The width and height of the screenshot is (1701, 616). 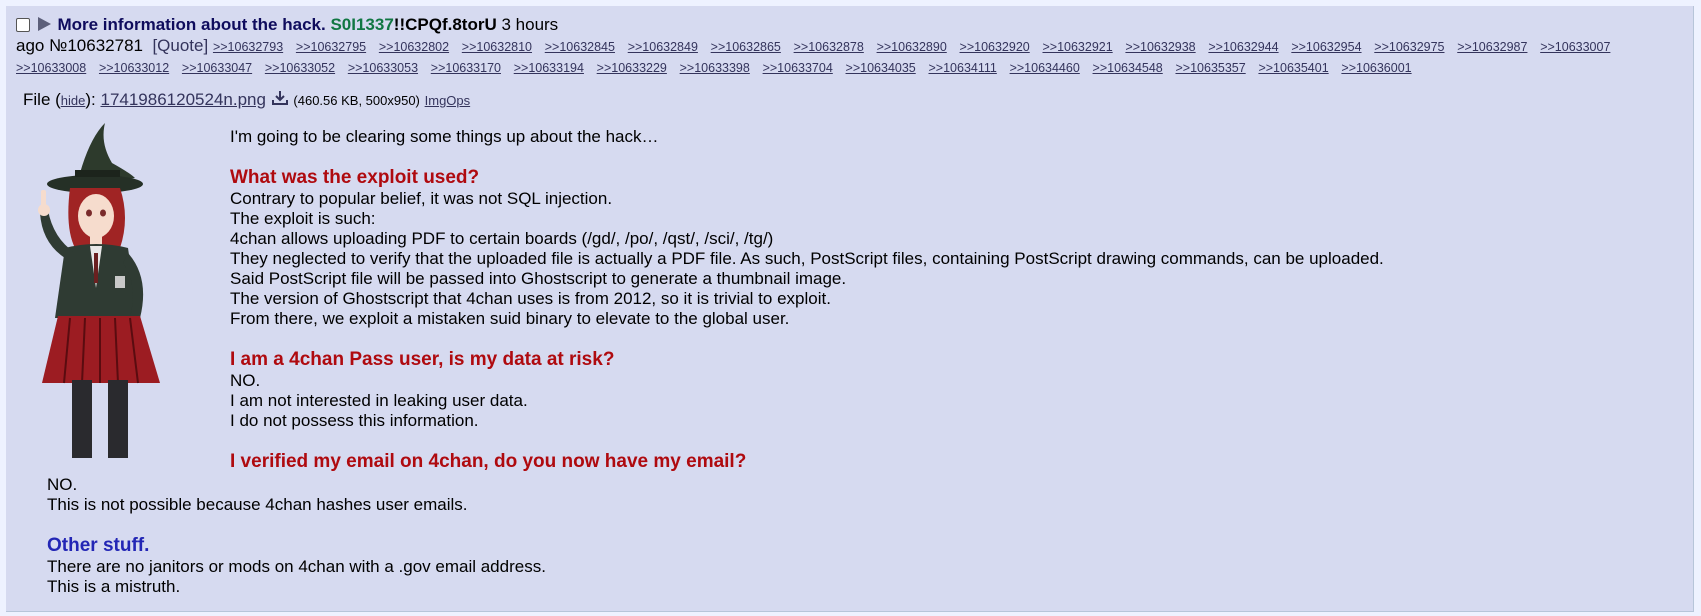 What do you see at coordinates (1210, 68) in the screenshot?
I see `backlink: >>10635357` at bounding box center [1210, 68].